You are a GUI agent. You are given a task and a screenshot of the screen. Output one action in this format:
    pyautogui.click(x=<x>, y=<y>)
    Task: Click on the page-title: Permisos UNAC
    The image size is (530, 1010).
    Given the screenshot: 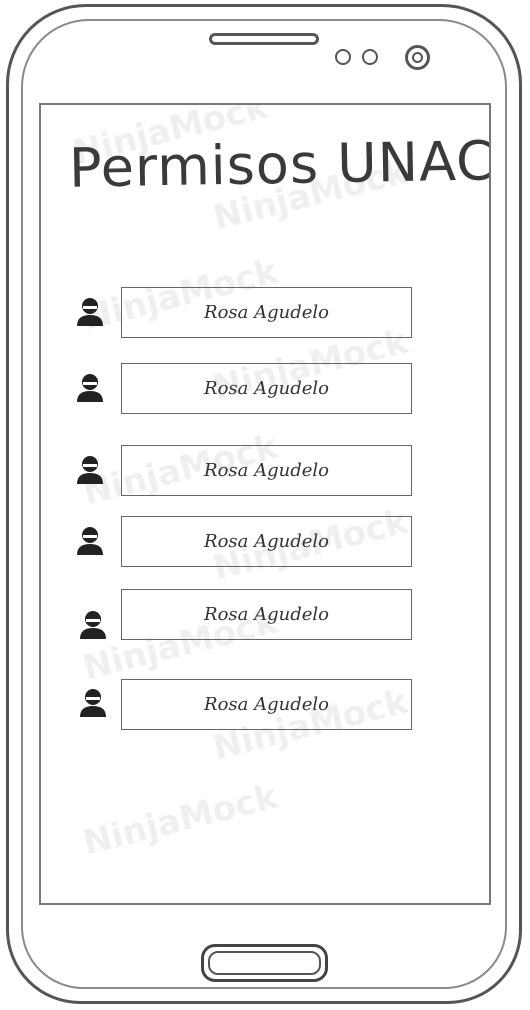 What is the action you would take?
    pyautogui.click(x=279, y=164)
    